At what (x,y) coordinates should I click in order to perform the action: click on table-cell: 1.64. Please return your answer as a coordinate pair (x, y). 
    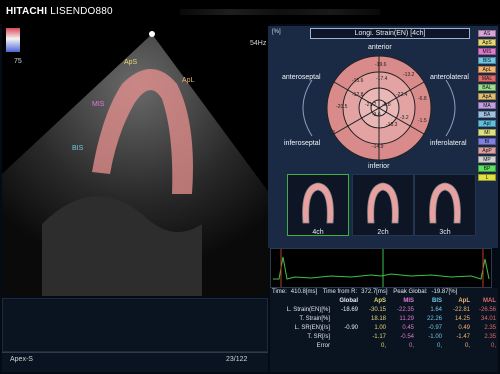
    Looking at the image, I should click on (436, 310).